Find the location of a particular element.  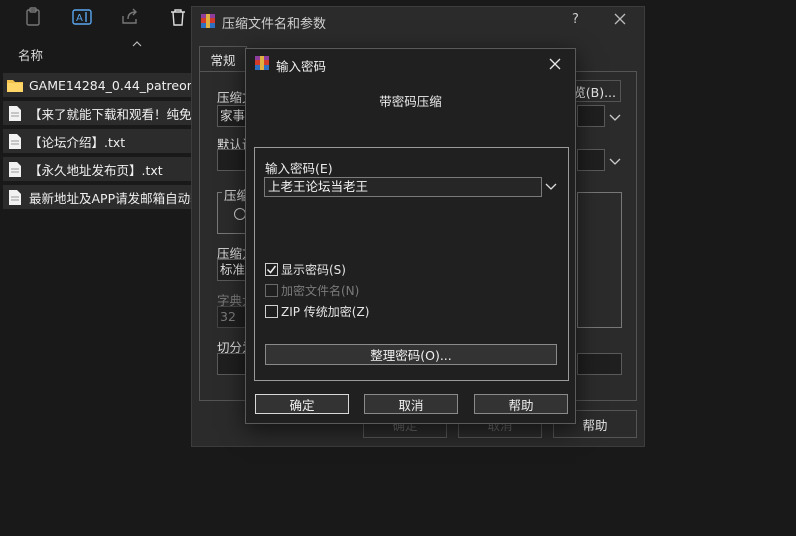

encrypt-names-label: 加密文件名(N) is located at coordinates (320, 290).